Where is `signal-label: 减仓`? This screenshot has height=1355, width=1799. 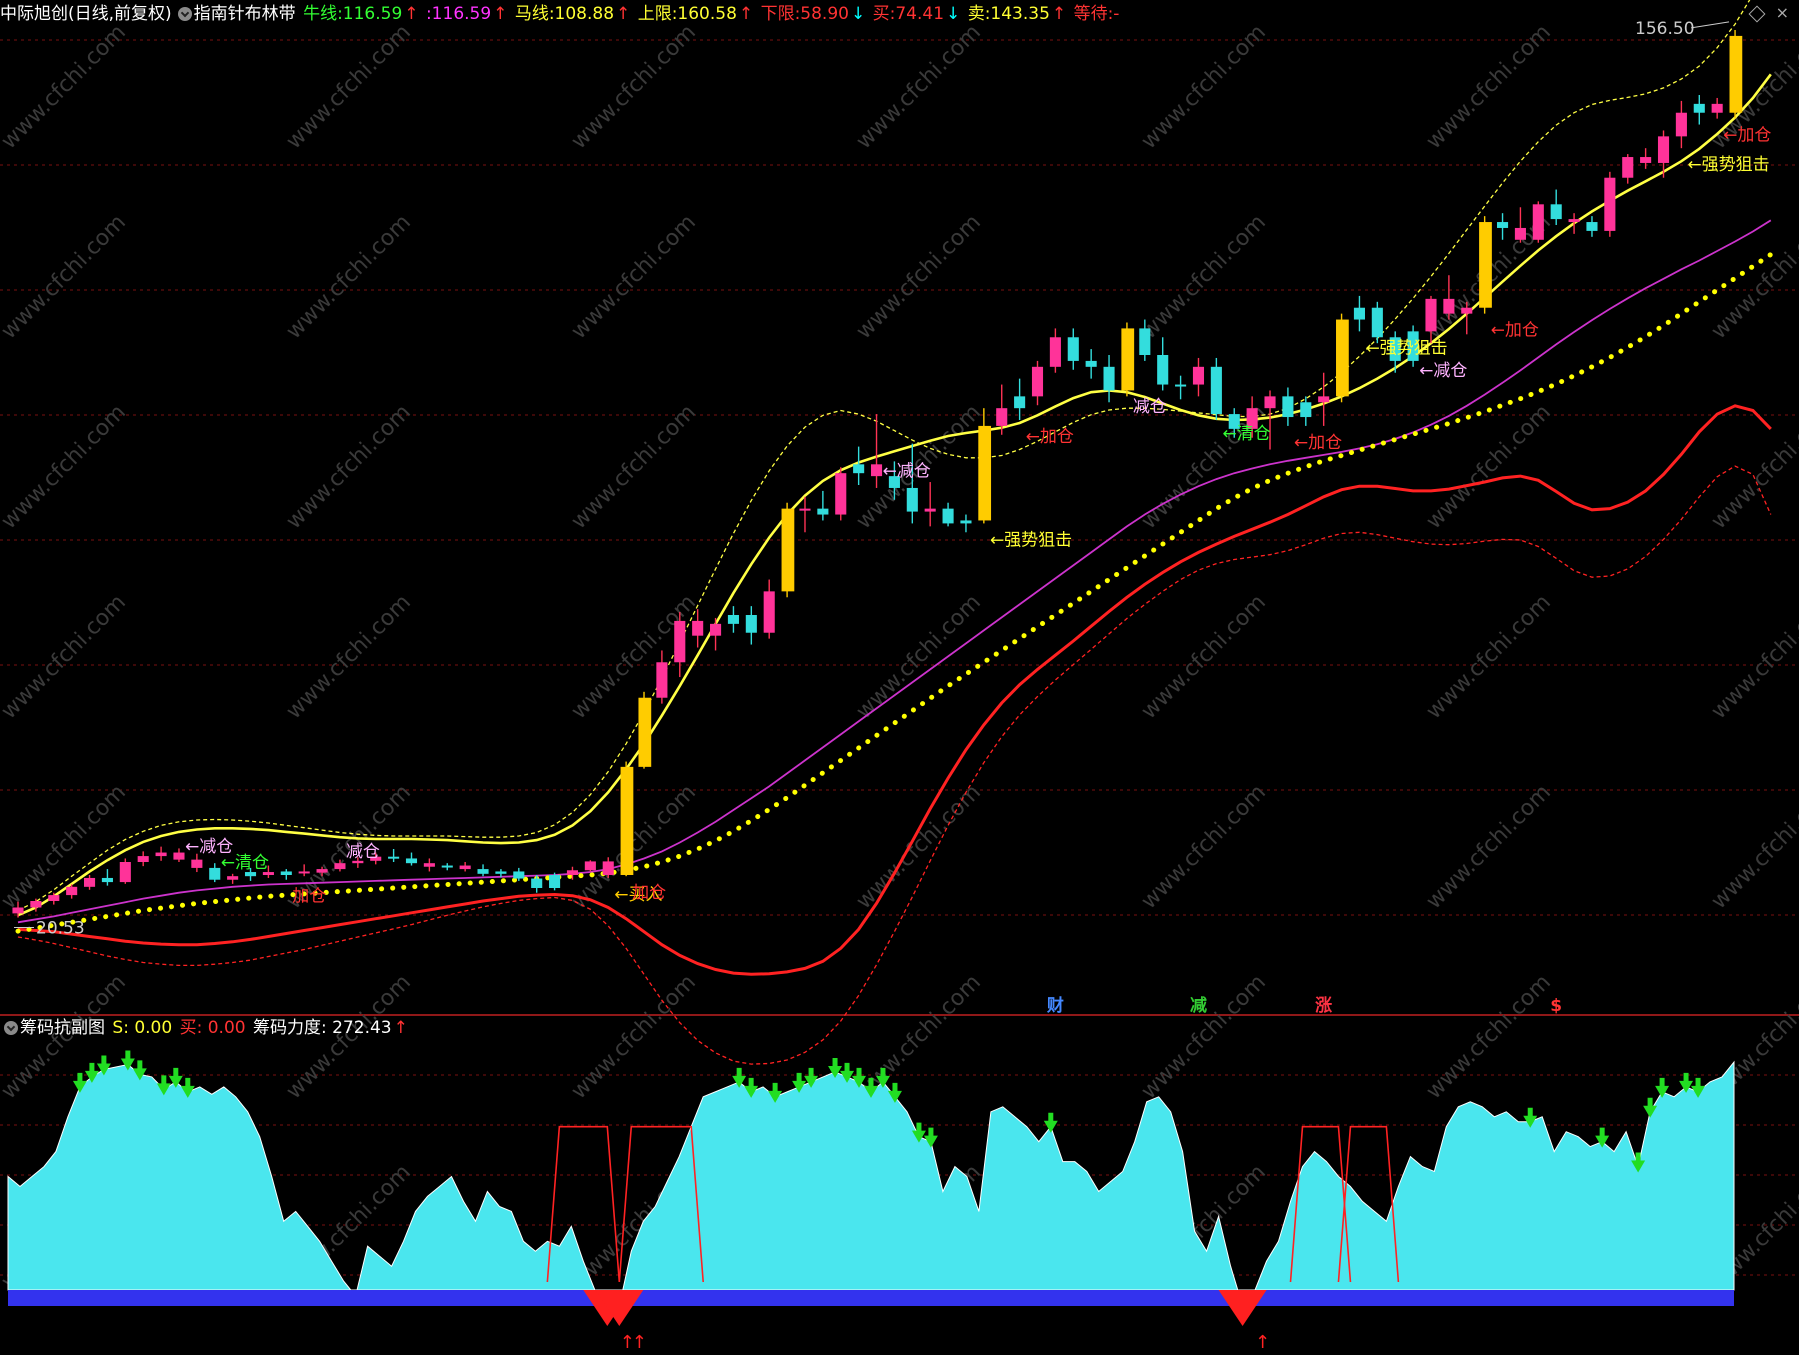 signal-label: 减仓 is located at coordinates (363, 852).